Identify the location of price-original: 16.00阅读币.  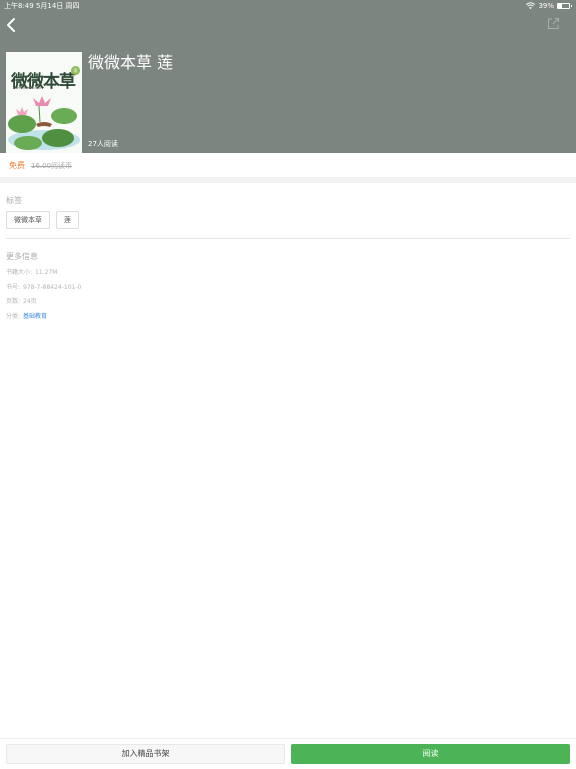
(52, 166).